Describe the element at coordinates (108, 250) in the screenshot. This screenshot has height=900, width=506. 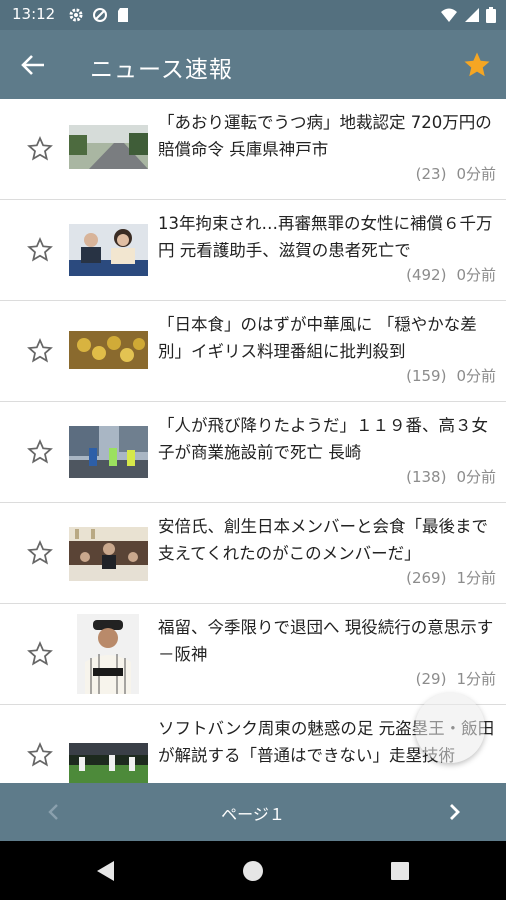
I see `thumbnail-press-conference-image` at that location.